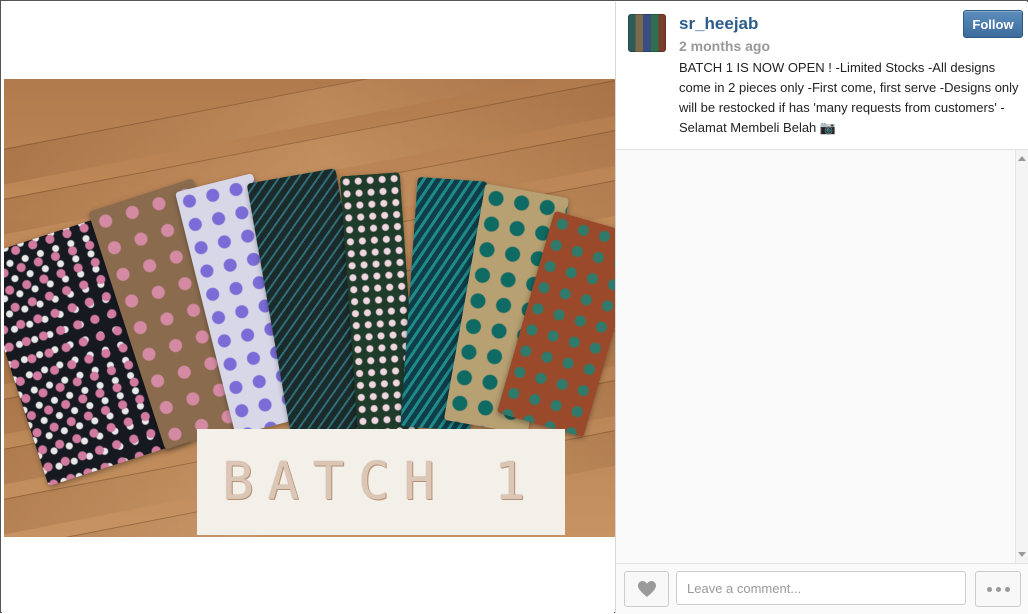 The image size is (1028, 614). What do you see at coordinates (993, 24) in the screenshot?
I see `follow-button: Follow` at bounding box center [993, 24].